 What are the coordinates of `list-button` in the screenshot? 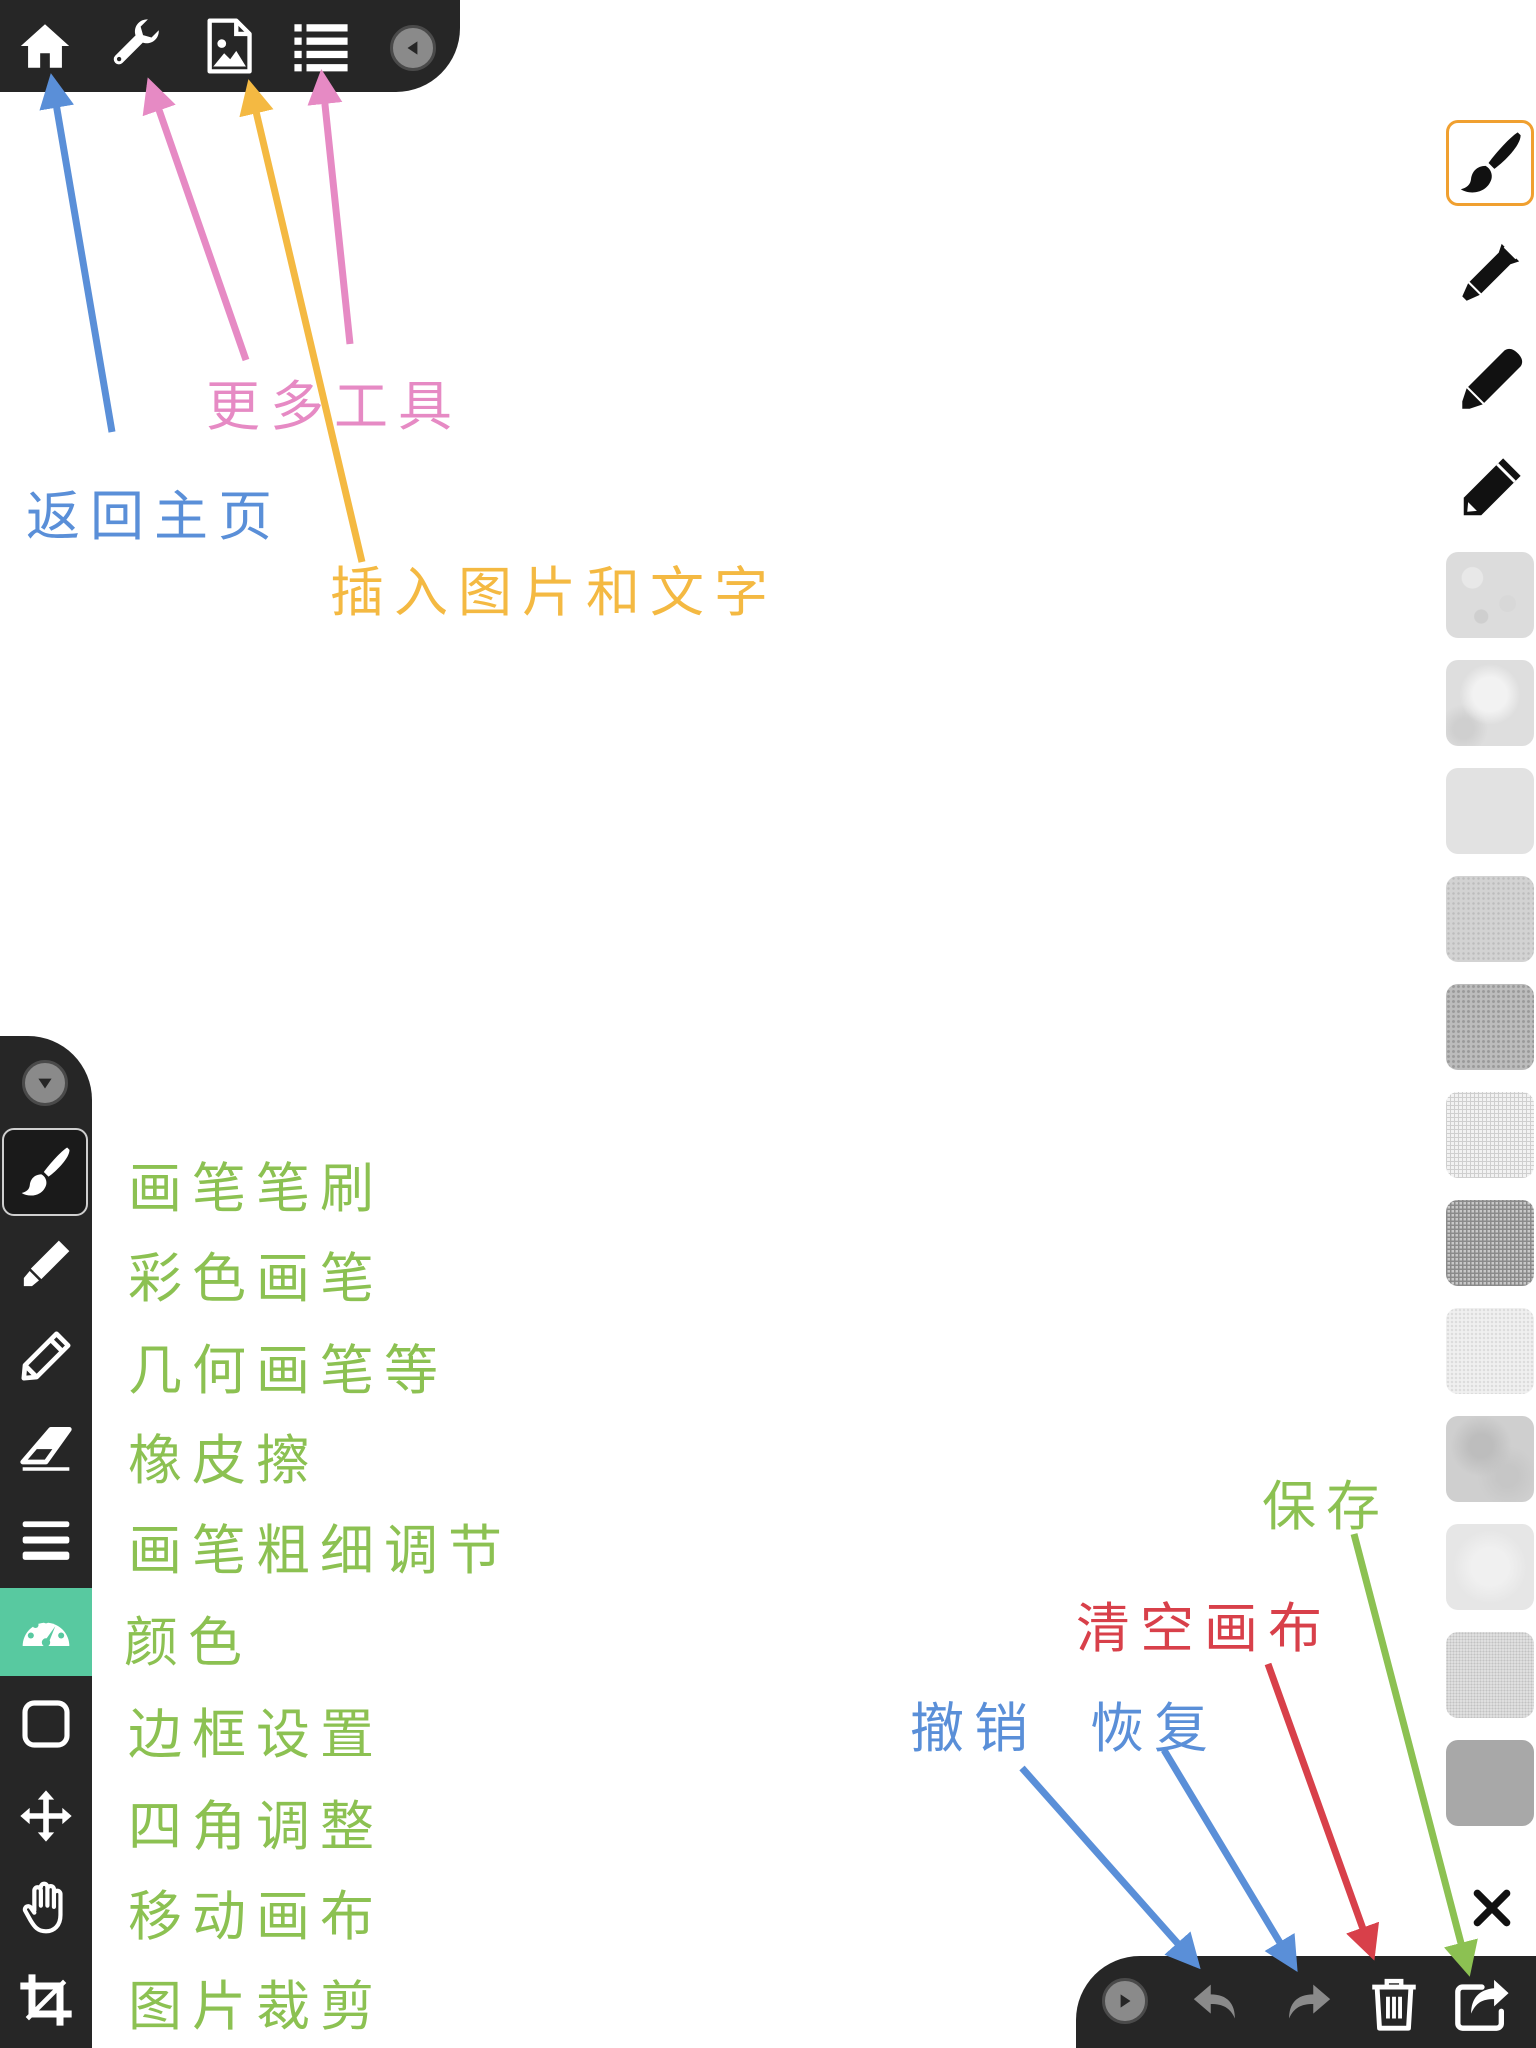 It's located at (321, 46).